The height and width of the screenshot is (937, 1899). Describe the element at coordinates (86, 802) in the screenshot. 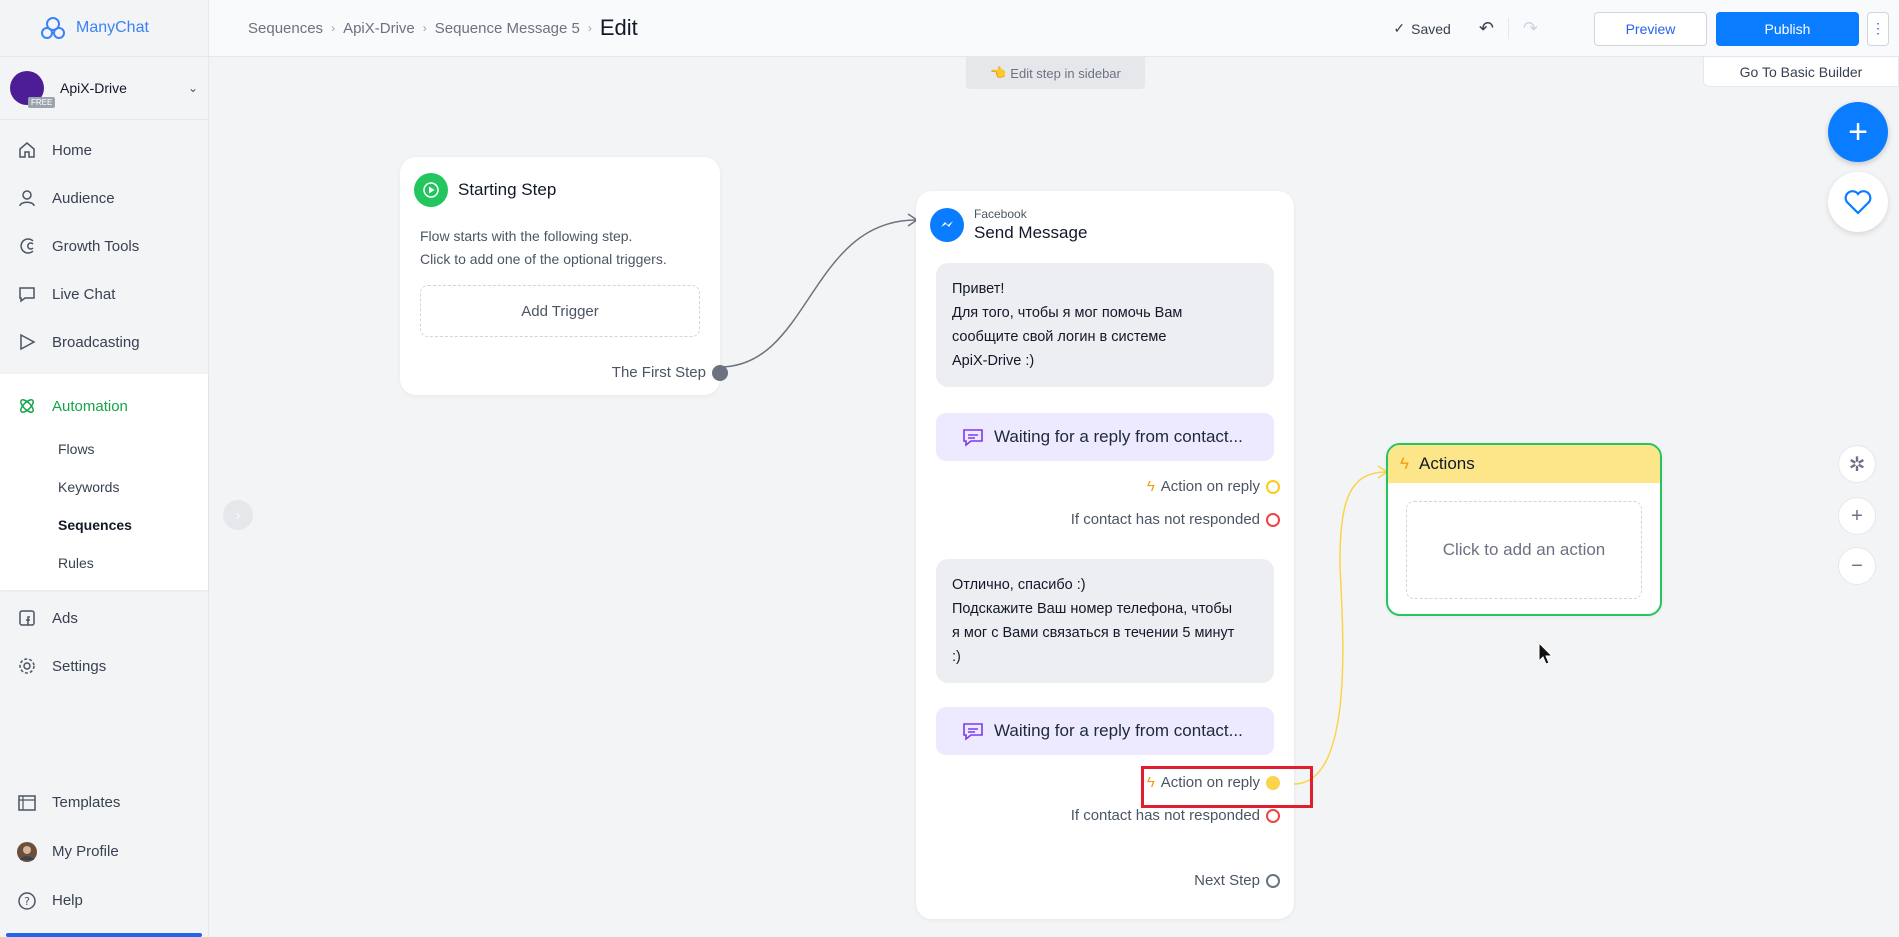

I see `sidebar-item-label: Templates` at that location.